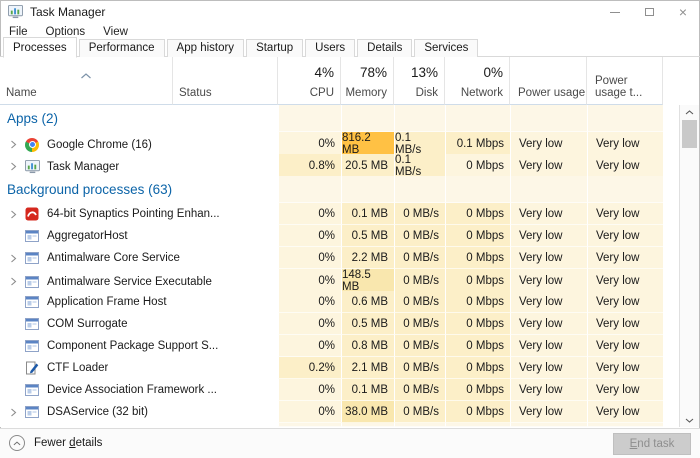  What do you see at coordinates (649, 12) in the screenshot?
I see `maximize-icon` at bounding box center [649, 12].